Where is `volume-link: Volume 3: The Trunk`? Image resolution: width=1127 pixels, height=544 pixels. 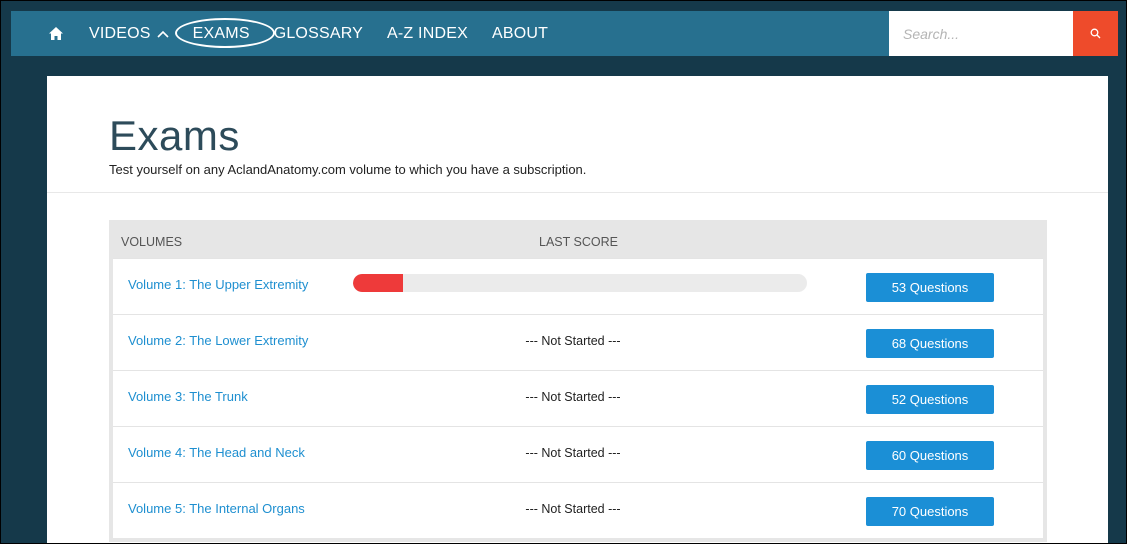
volume-link: Volume 3: The Trunk is located at coordinates (188, 396).